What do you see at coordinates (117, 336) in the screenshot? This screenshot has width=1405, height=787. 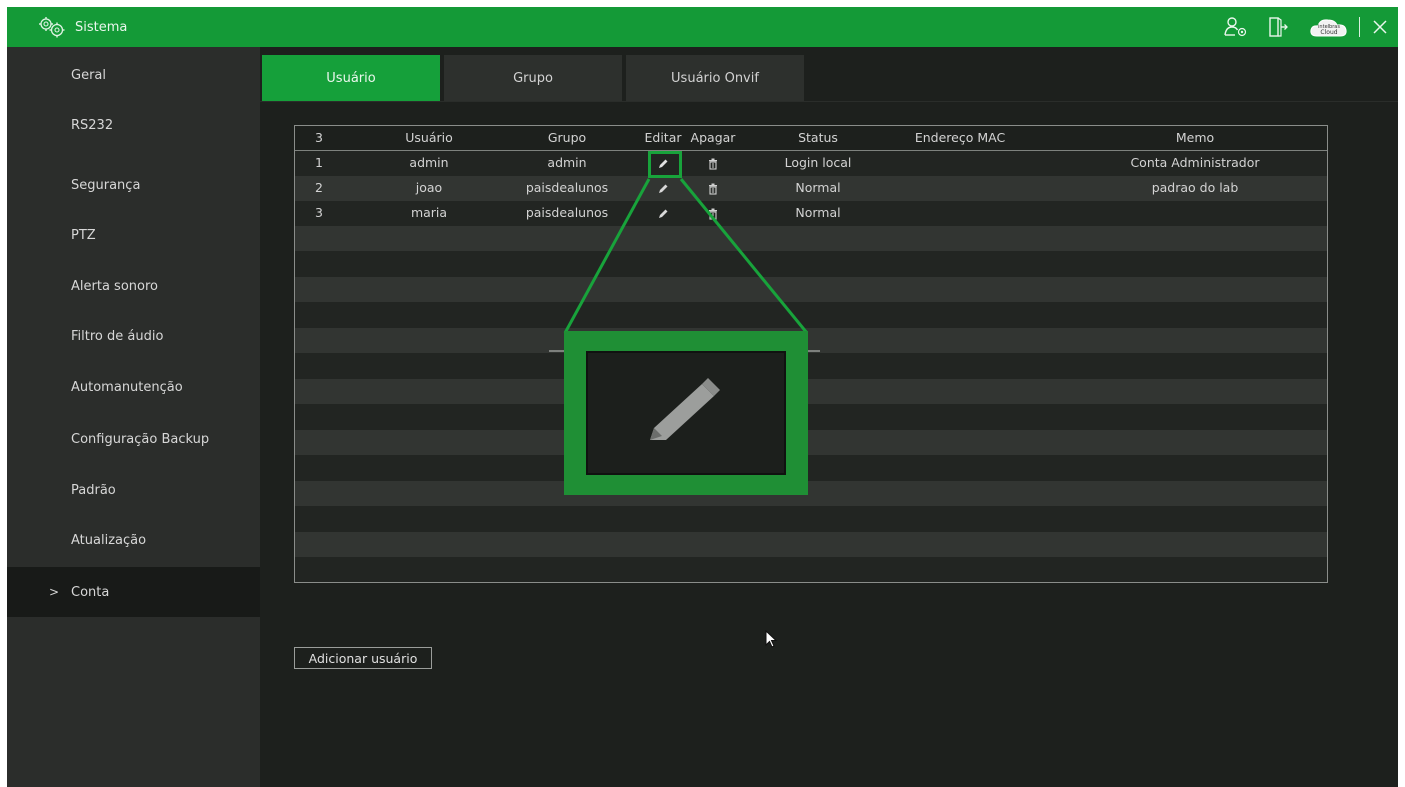 I see `sidebar-item-label: Filtro de áudio` at bounding box center [117, 336].